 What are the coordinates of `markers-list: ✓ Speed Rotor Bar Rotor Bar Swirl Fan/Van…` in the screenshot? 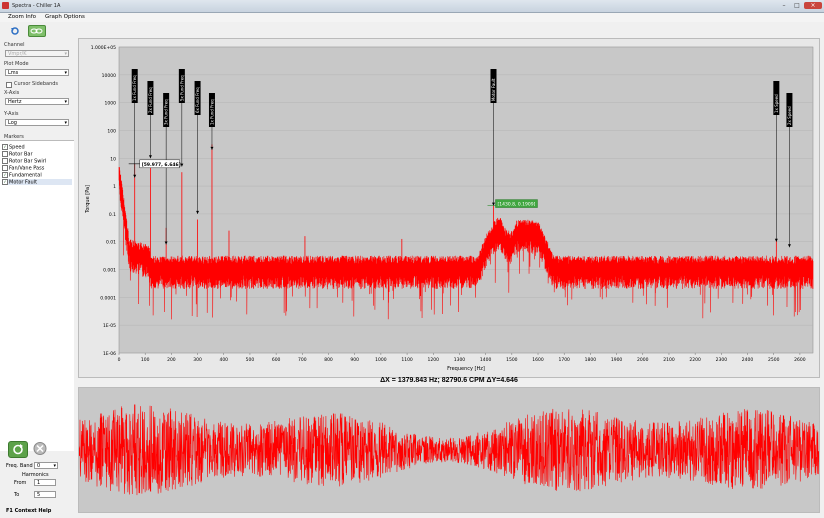 It's located at (37, 295).